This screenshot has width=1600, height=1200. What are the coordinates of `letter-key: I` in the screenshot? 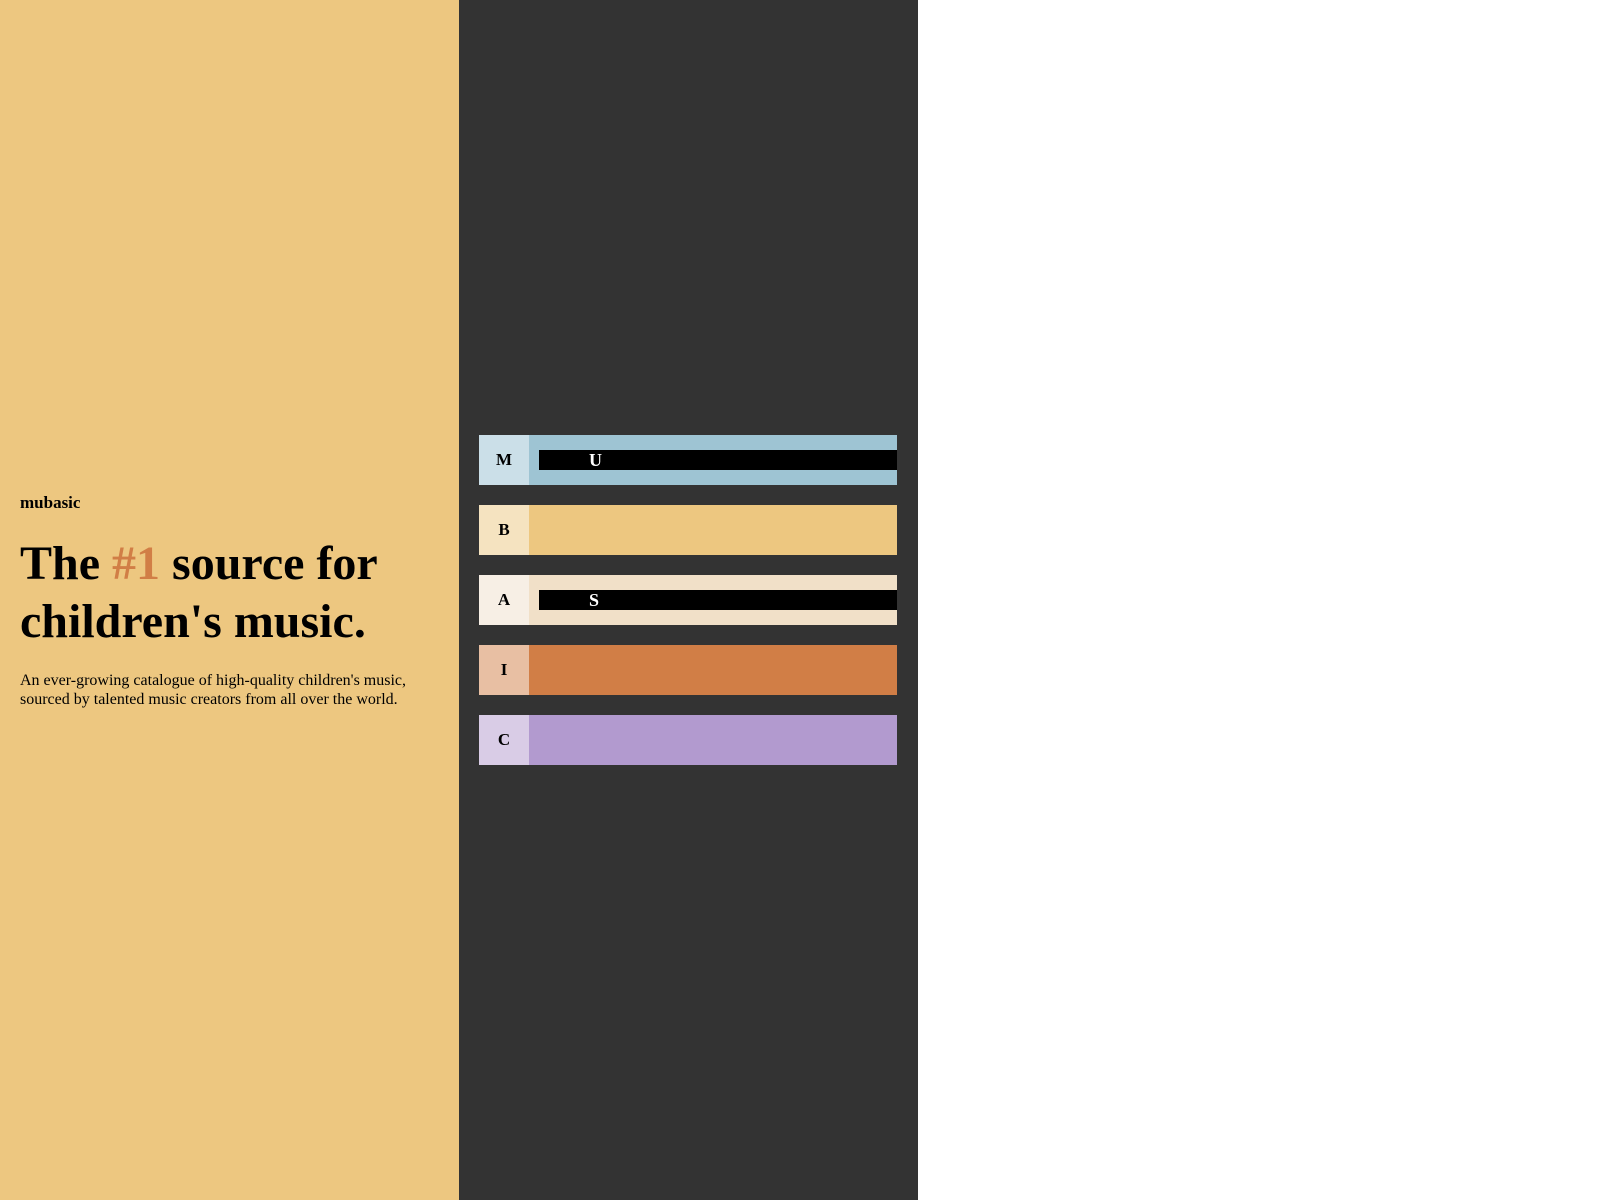 It's located at (504, 670).